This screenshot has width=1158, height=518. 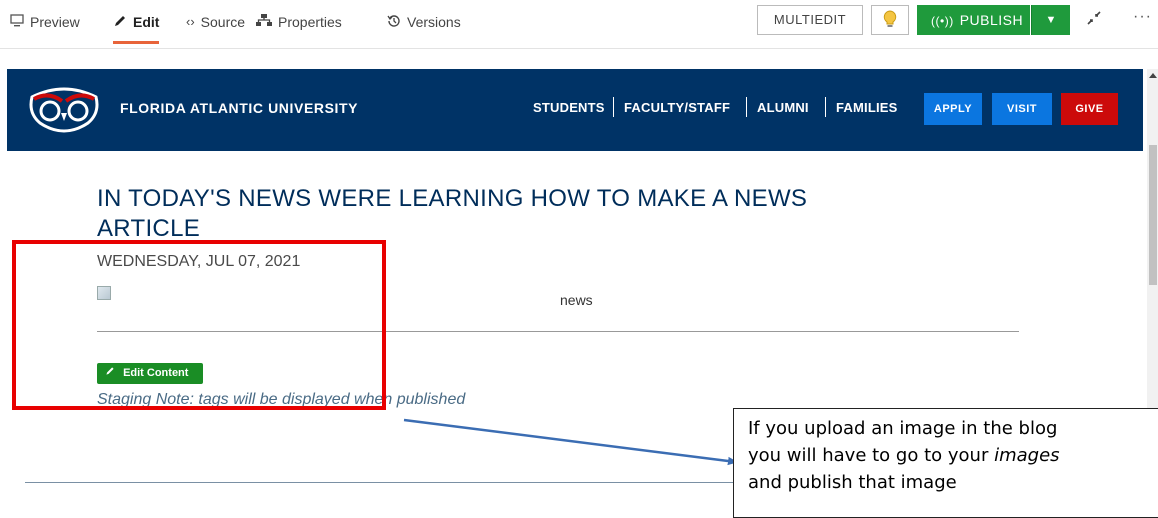 I want to click on callout-line-2: you will have to go to your images, so click(x=953, y=455).